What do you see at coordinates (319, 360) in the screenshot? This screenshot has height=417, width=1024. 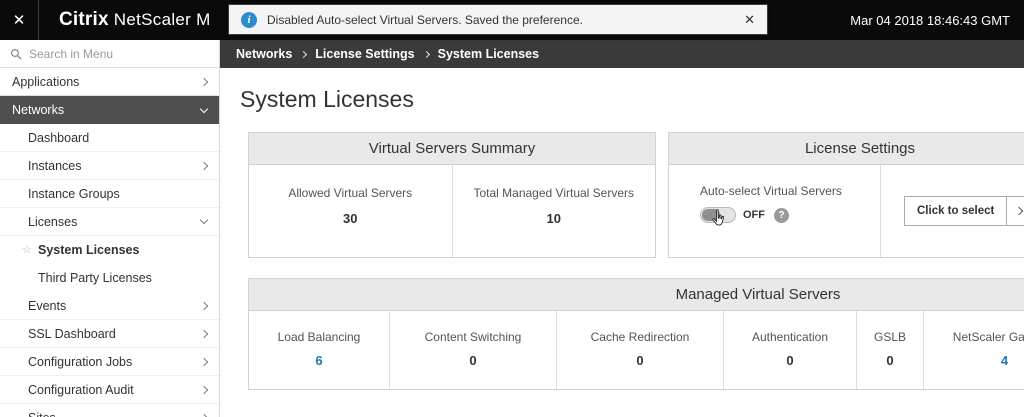 I see `stat-value-link: 6` at bounding box center [319, 360].